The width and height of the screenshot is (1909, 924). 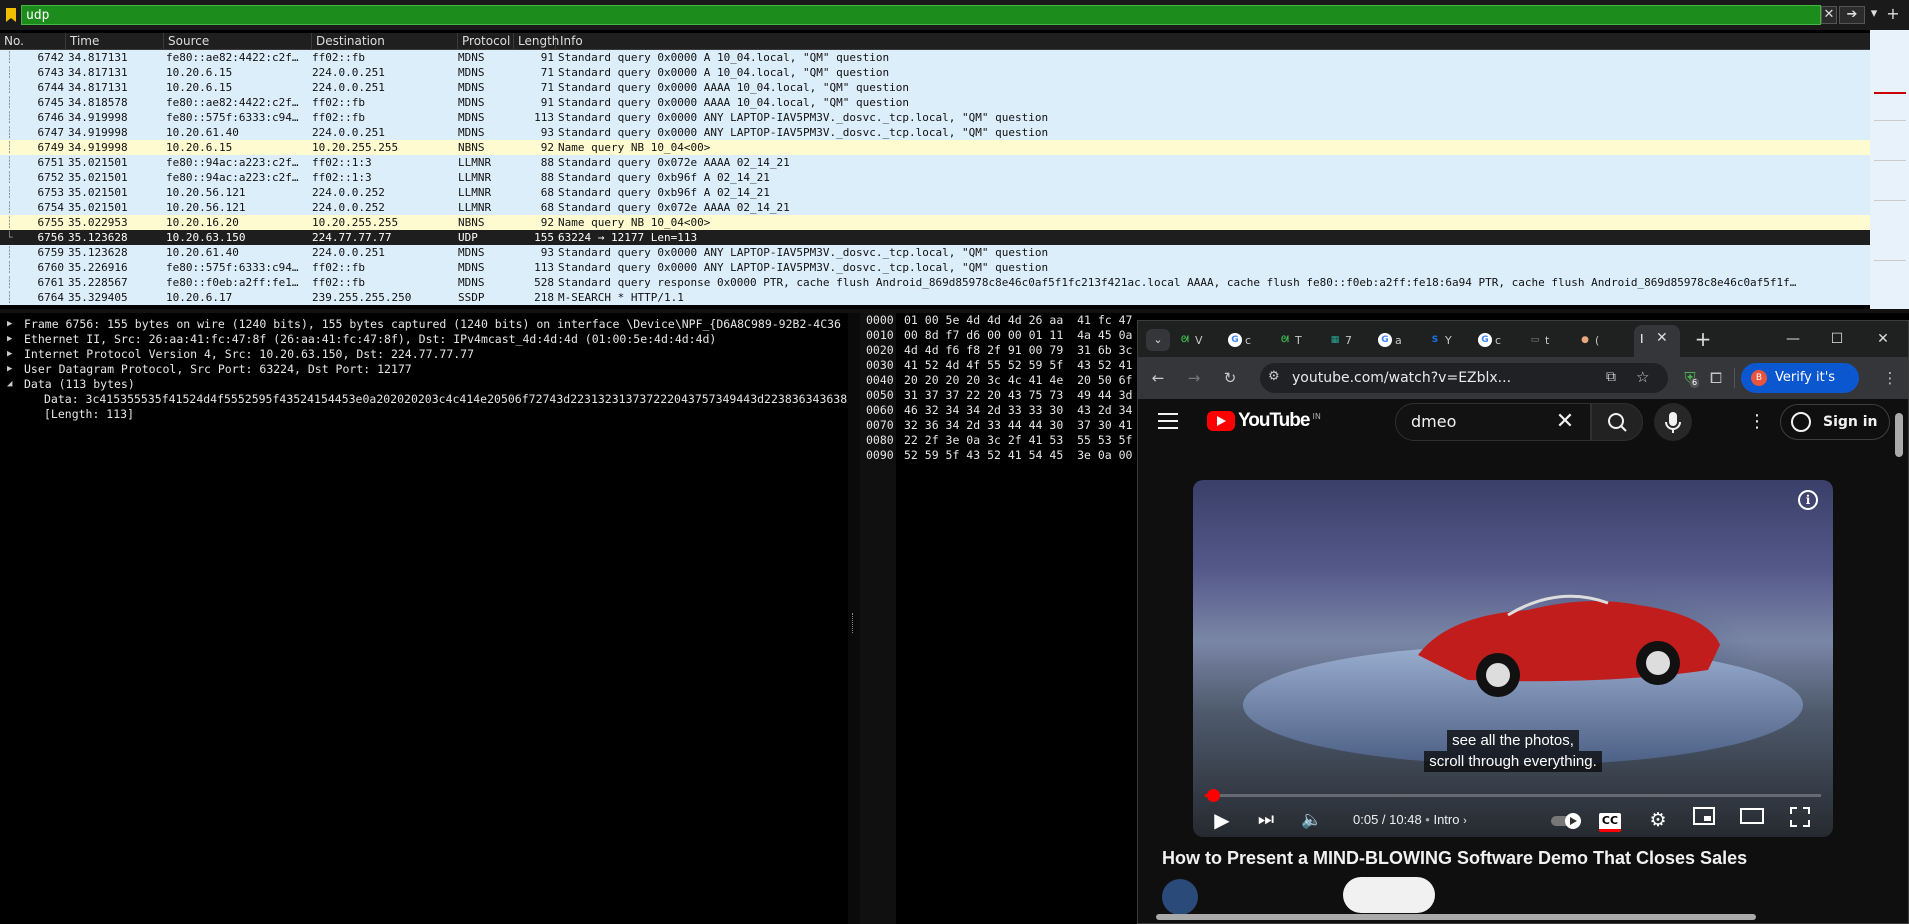 I want to click on channel-avatar, so click(x=1180, y=897).